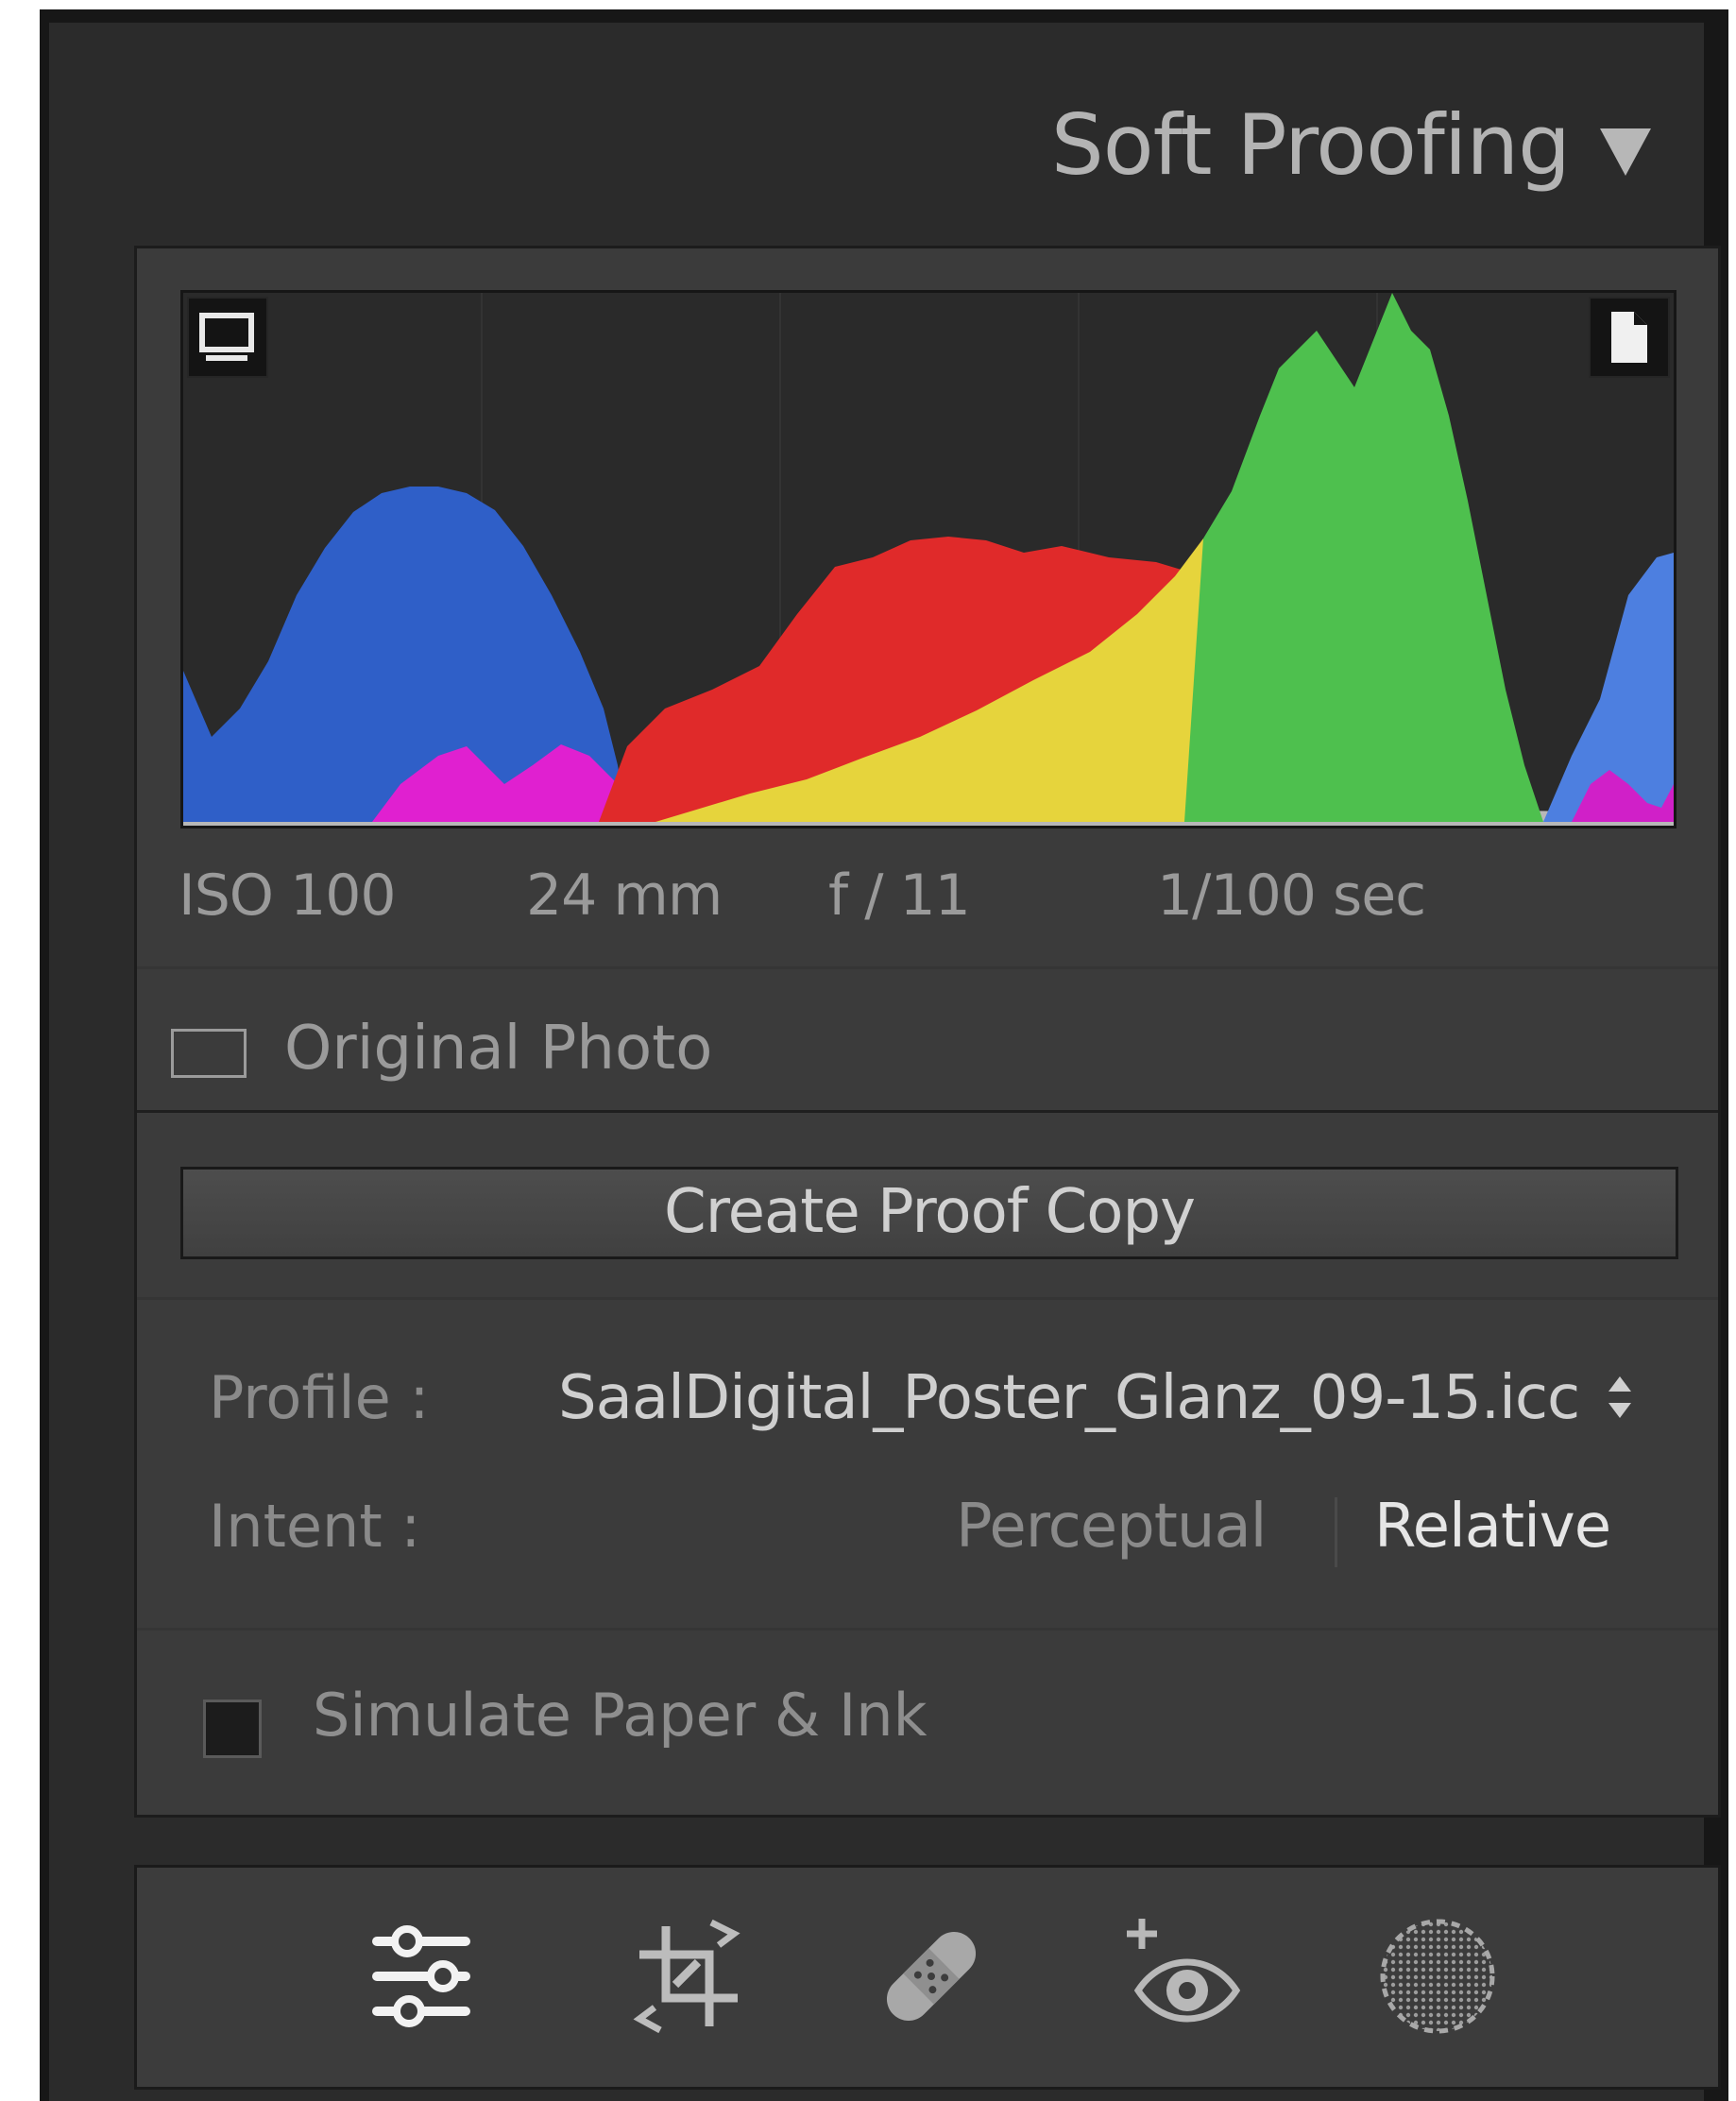  Describe the element at coordinates (620, 1715) in the screenshot. I see `simulate-paper-ink-label: Simulate Paper & Ink` at that location.